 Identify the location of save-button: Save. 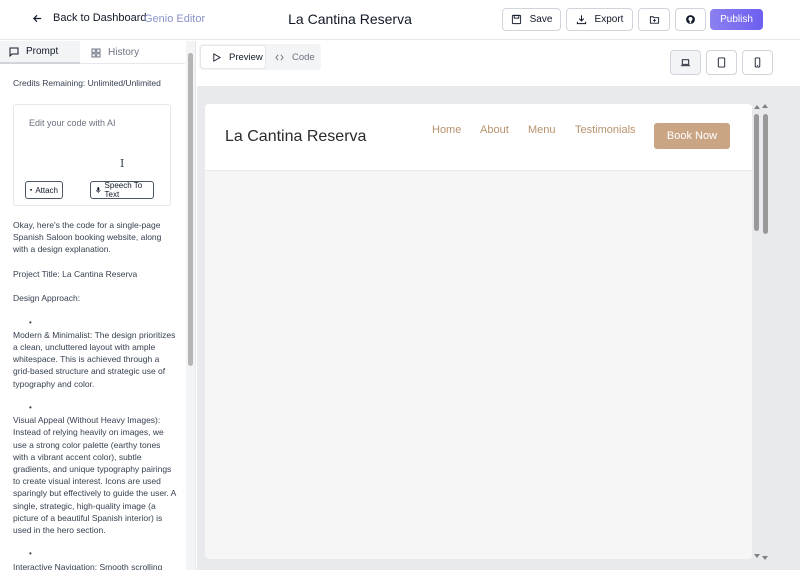
(531, 19).